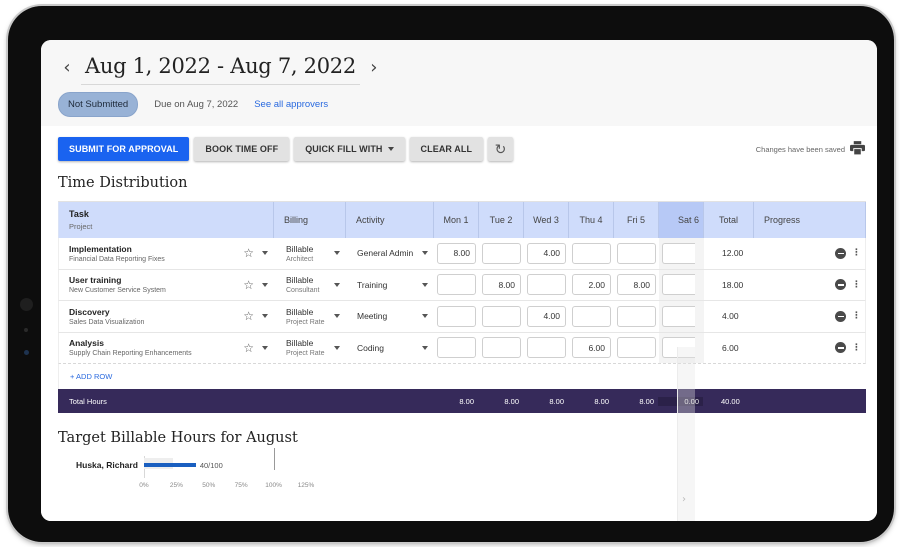  Describe the element at coordinates (730, 316) in the screenshot. I see `row-total: 4.00` at that location.